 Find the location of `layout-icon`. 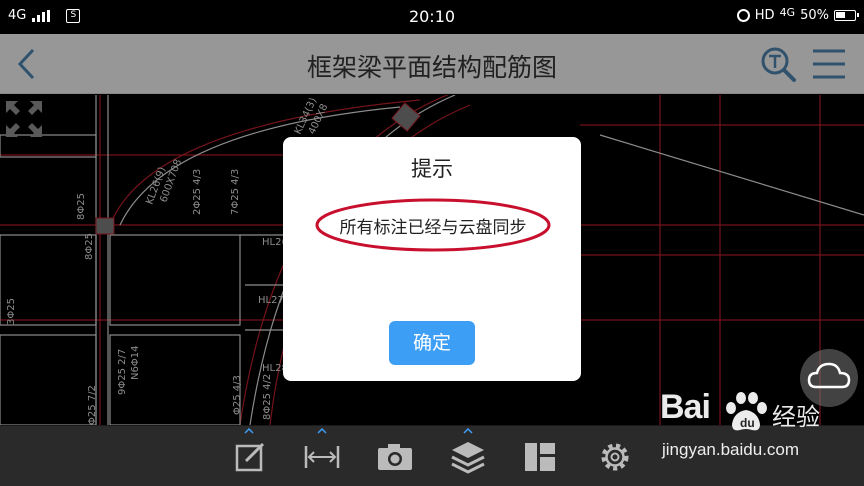

layout-icon is located at coordinates (540, 457).